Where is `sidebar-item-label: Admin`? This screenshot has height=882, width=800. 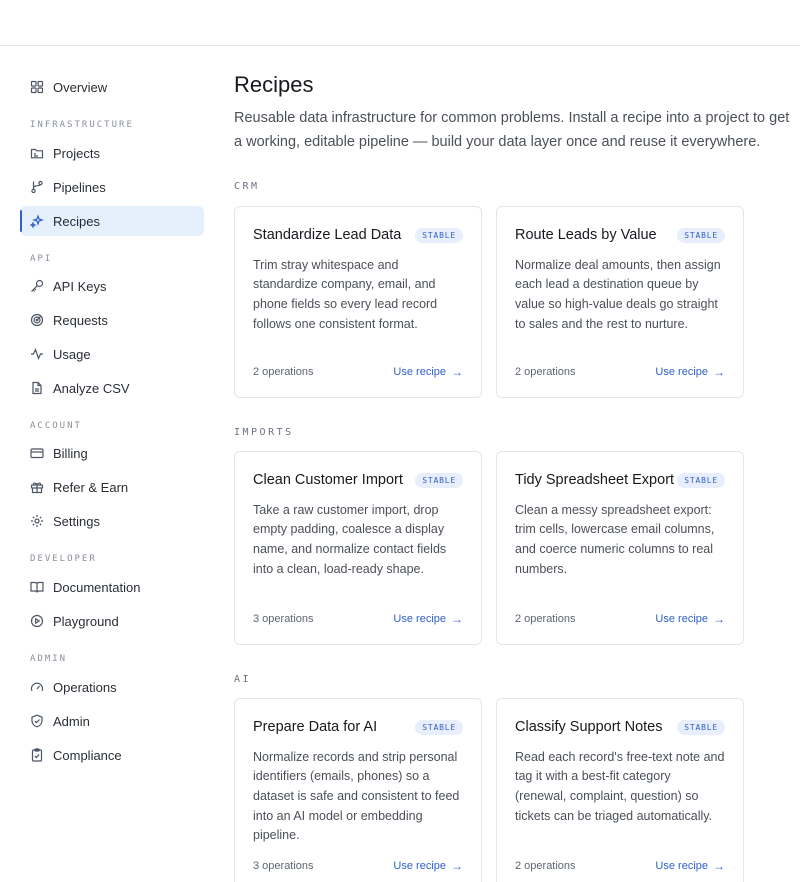
sidebar-item-label: Admin is located at coordinates (71, 721).